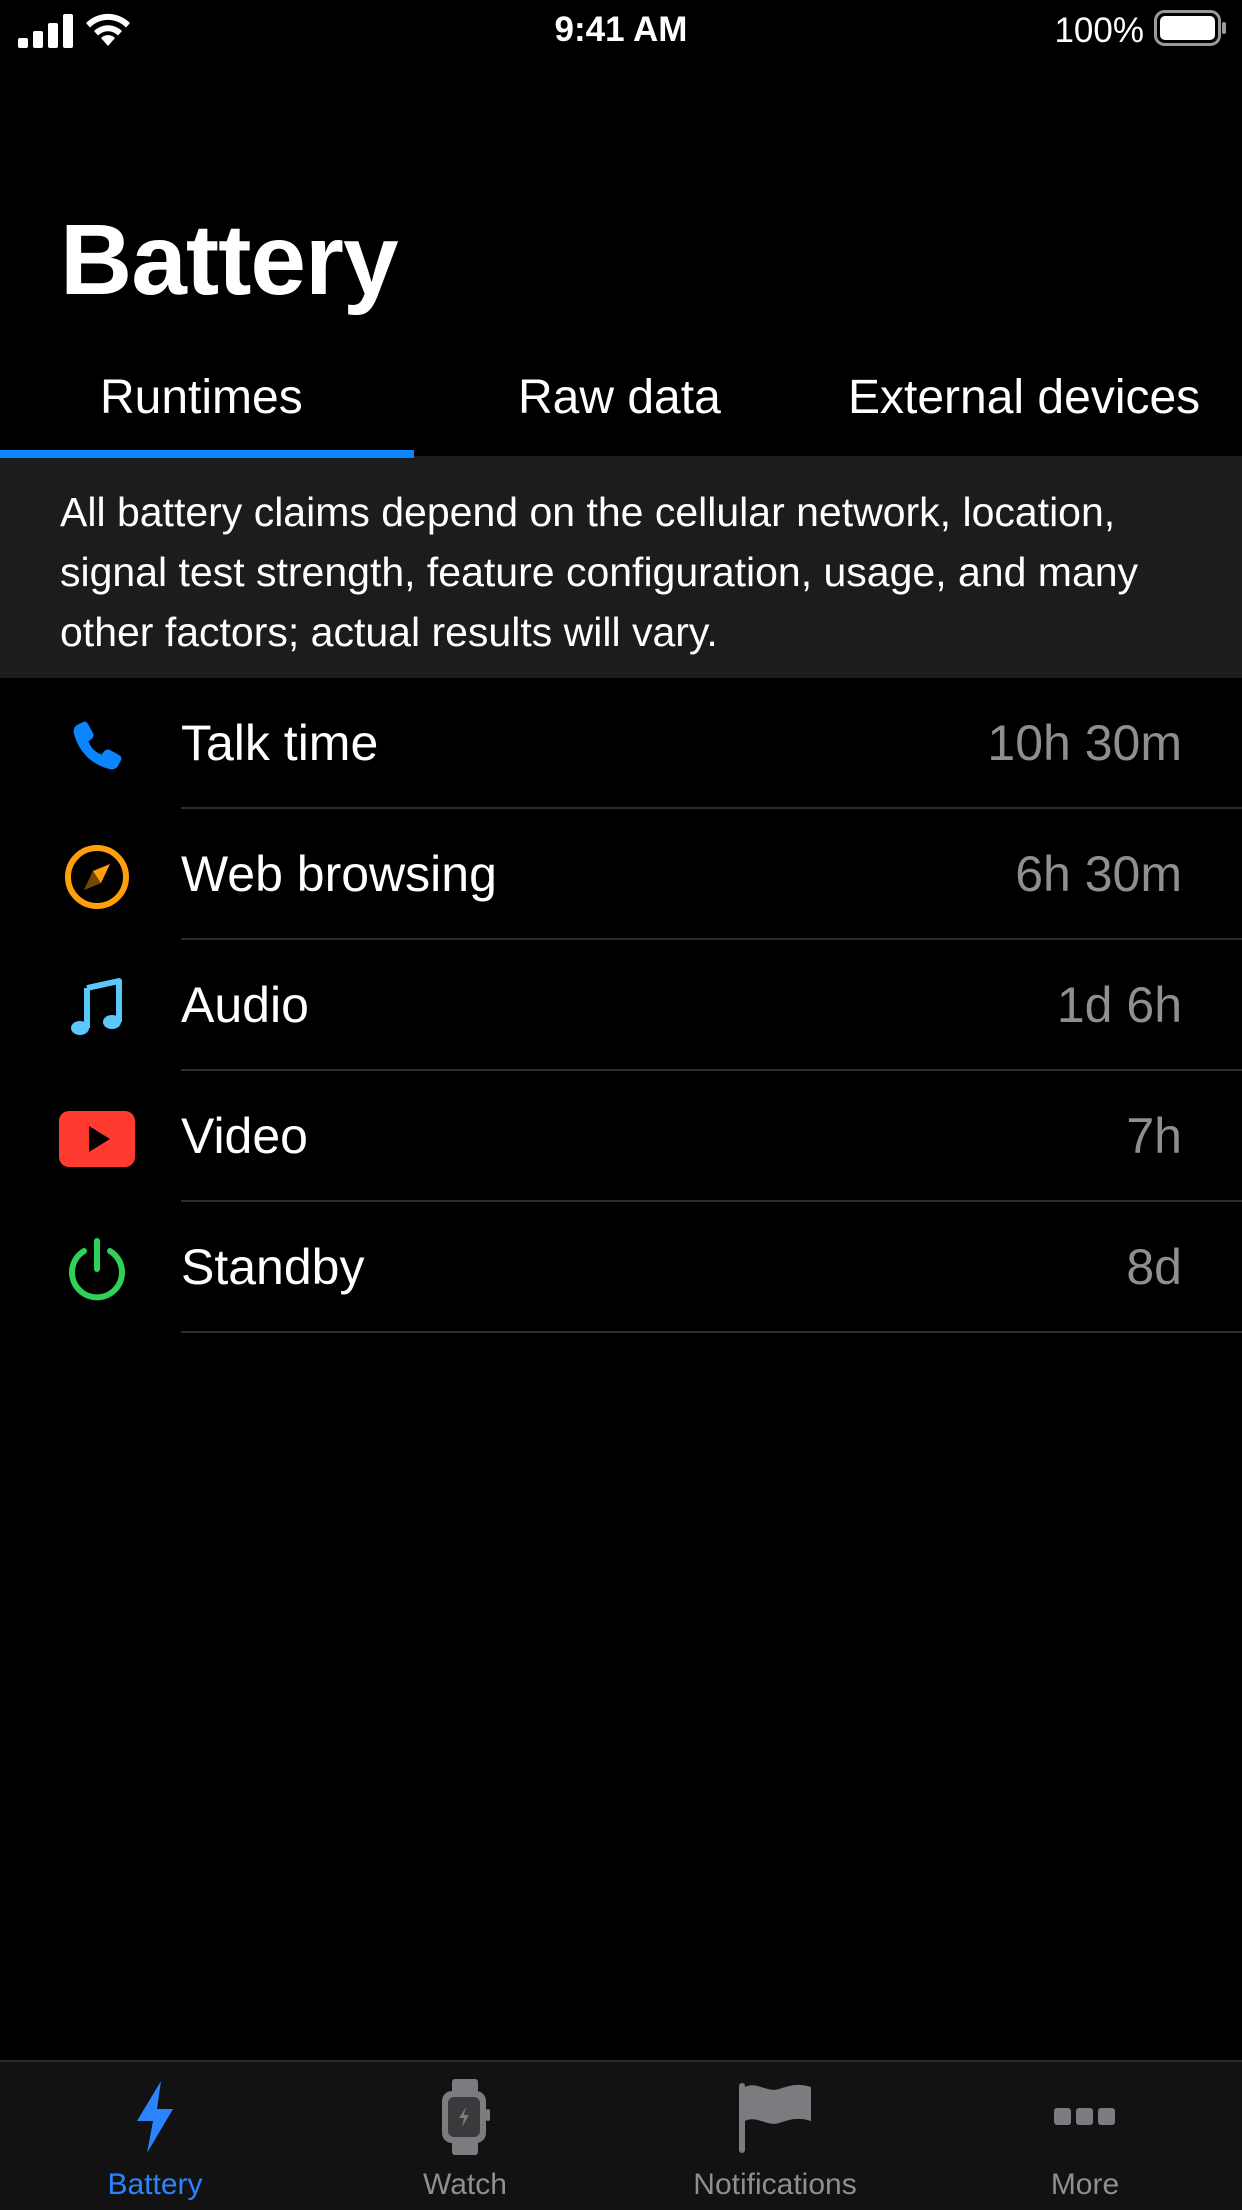 The height and width of the screenshot is (2210, 1242). I want to click on list-item-audio: Audio 1d 6h, so click(621, 1005).